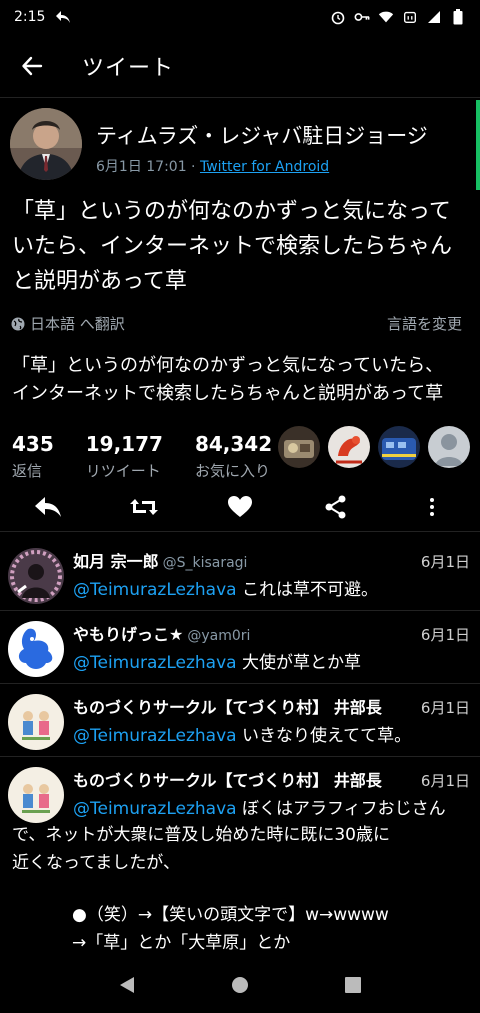  What do you see at coordinates (240, 17) in the screenshot?
I see `status-bar: 2:15` at bounding box center [240, 17].